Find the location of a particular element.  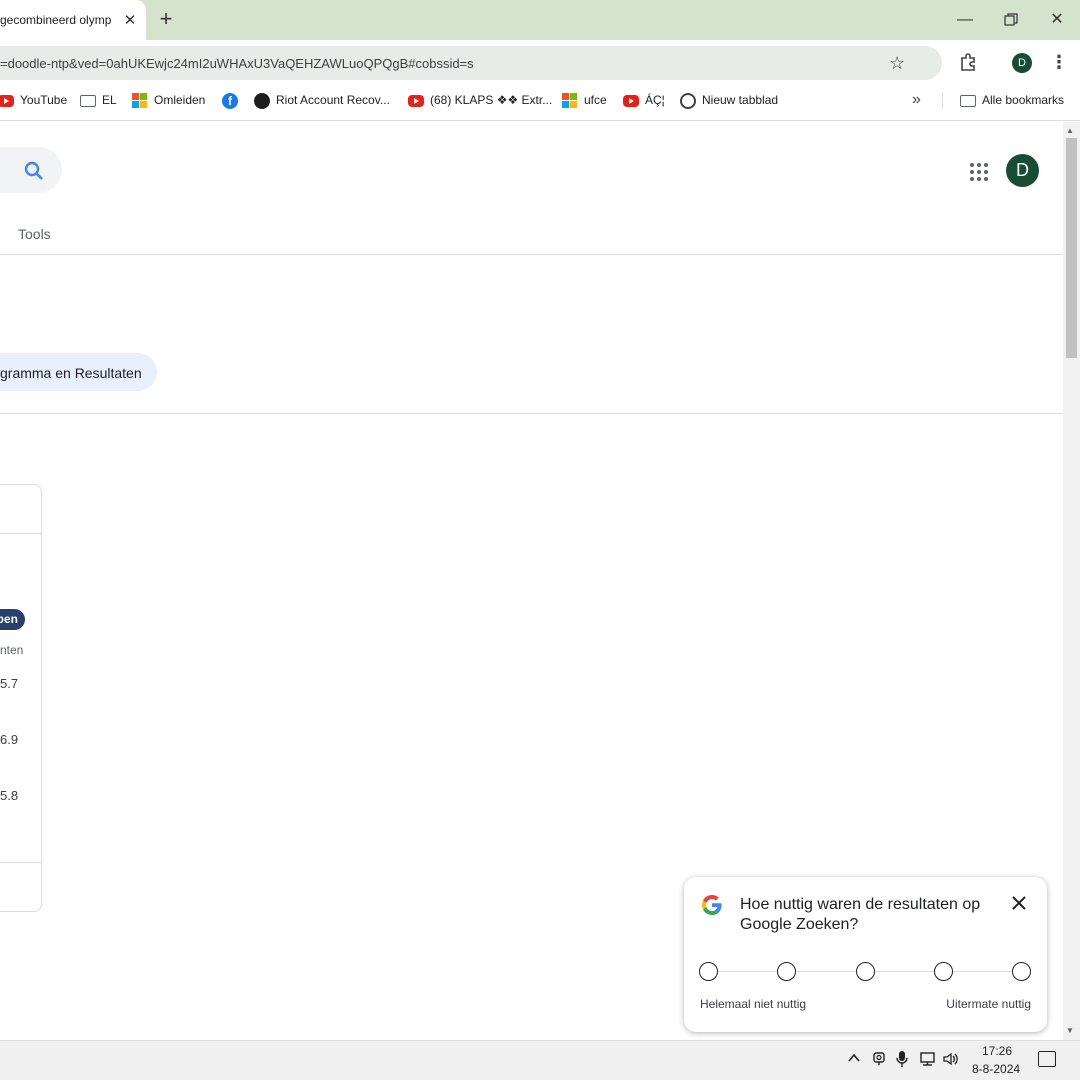

browser-tab: gecombineerd olympi ✕ is located at coordinates (73, 20).